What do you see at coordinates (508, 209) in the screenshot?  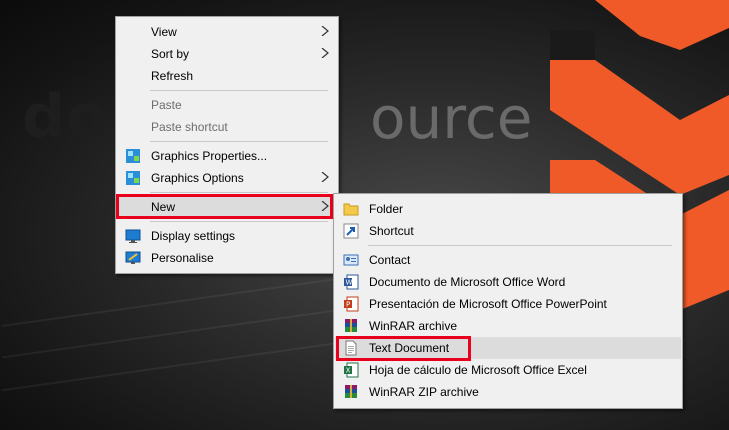 I see `submenu-item-folder: Folder` at bounding box center [508, 209].